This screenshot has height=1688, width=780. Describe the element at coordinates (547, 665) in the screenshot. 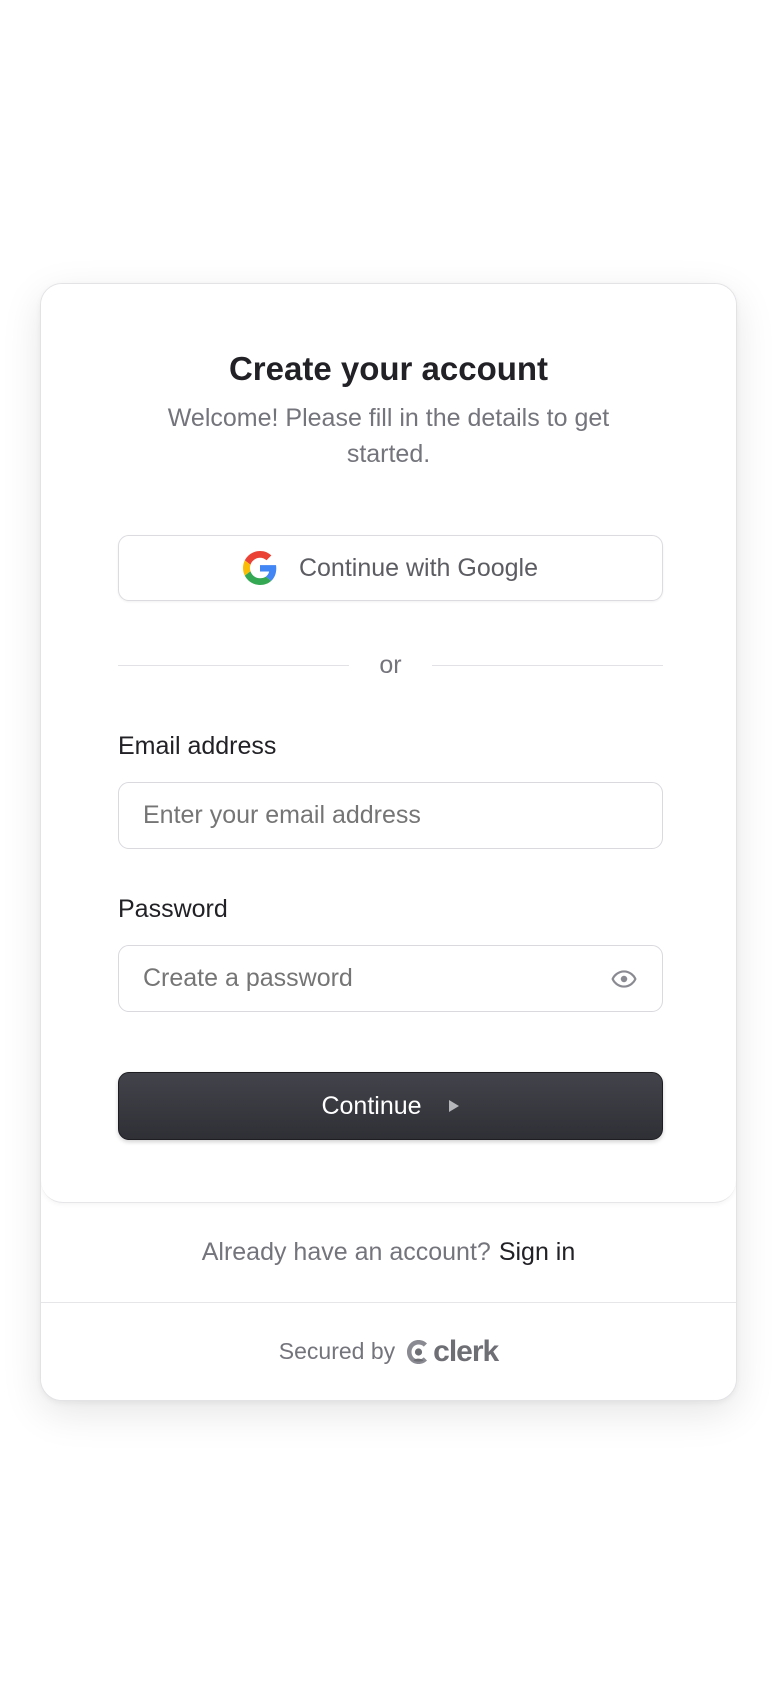

I see `divider-line-right` at that location.